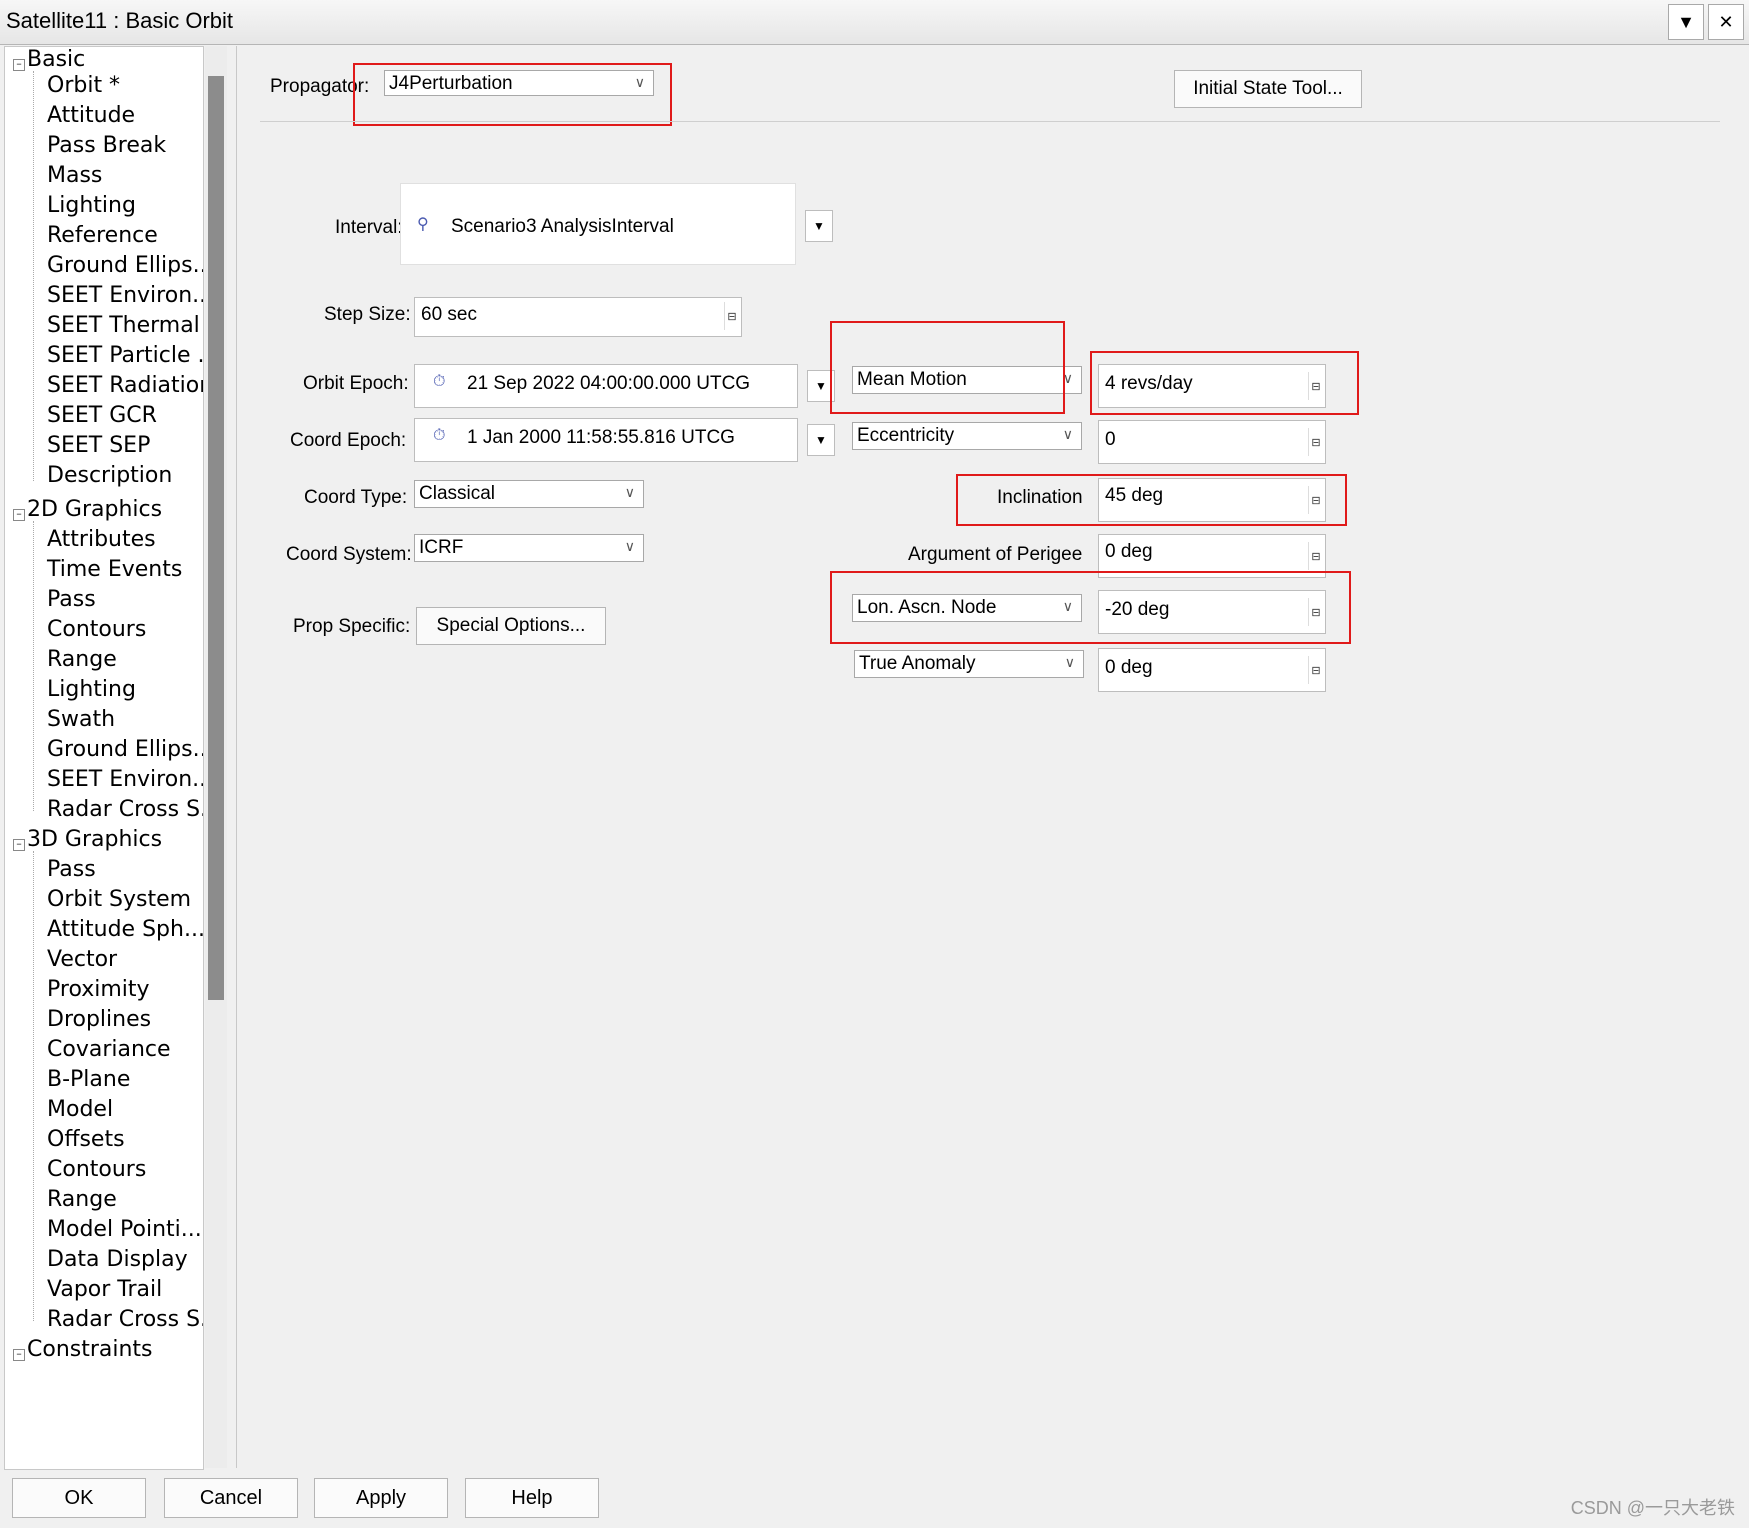 The width and height of the screenshot is (1749, 1528). What do you see at coordinates (532, 1498) in the screenshot?
I see `help-button: Help` at bounding box center [532, 1498].